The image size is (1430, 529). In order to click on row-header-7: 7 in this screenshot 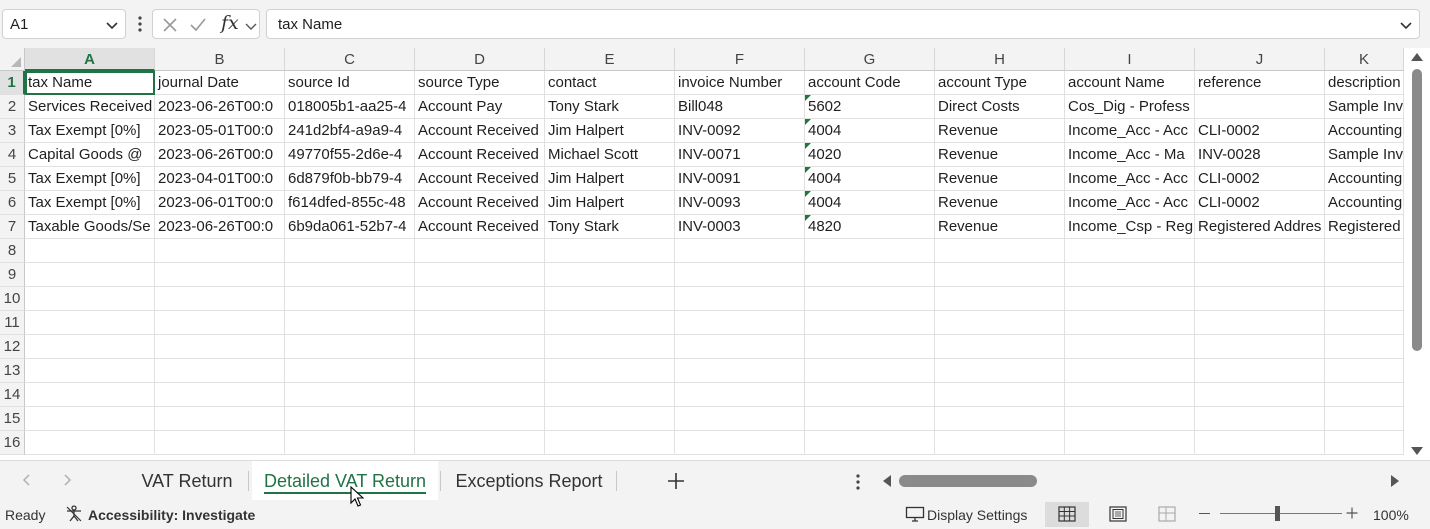, I will do `click(12, 227)`.